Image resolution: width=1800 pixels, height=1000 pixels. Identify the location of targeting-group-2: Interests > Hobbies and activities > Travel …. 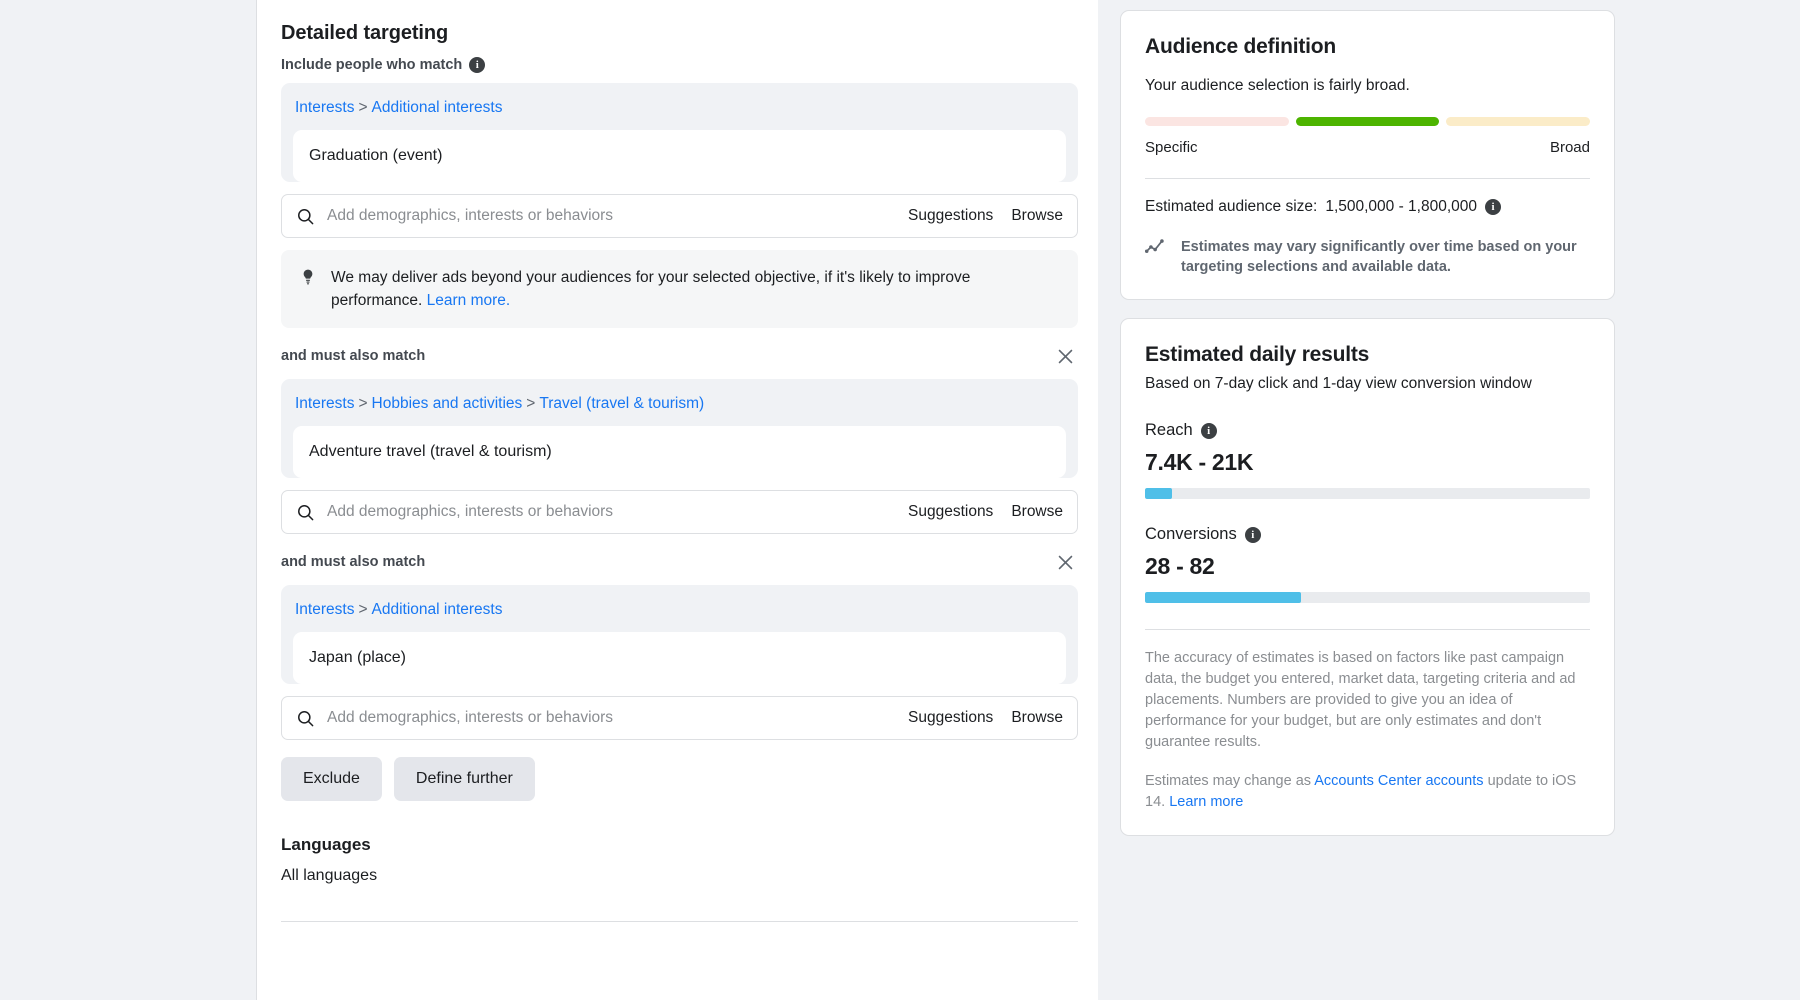
(679, 428).